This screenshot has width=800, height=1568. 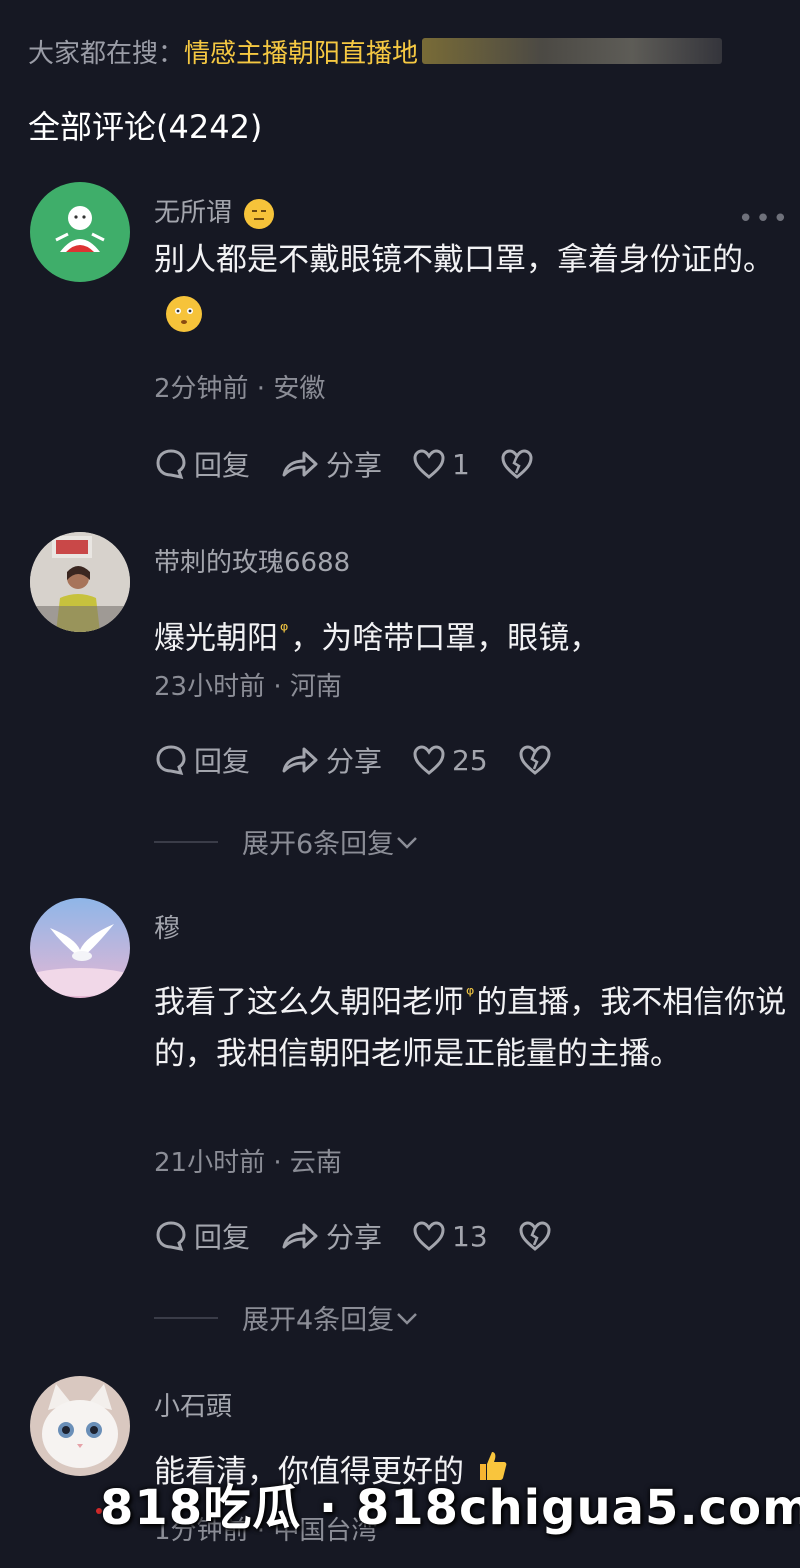 I want to click on more-options-icon: •••, so click(x=764, y=219).